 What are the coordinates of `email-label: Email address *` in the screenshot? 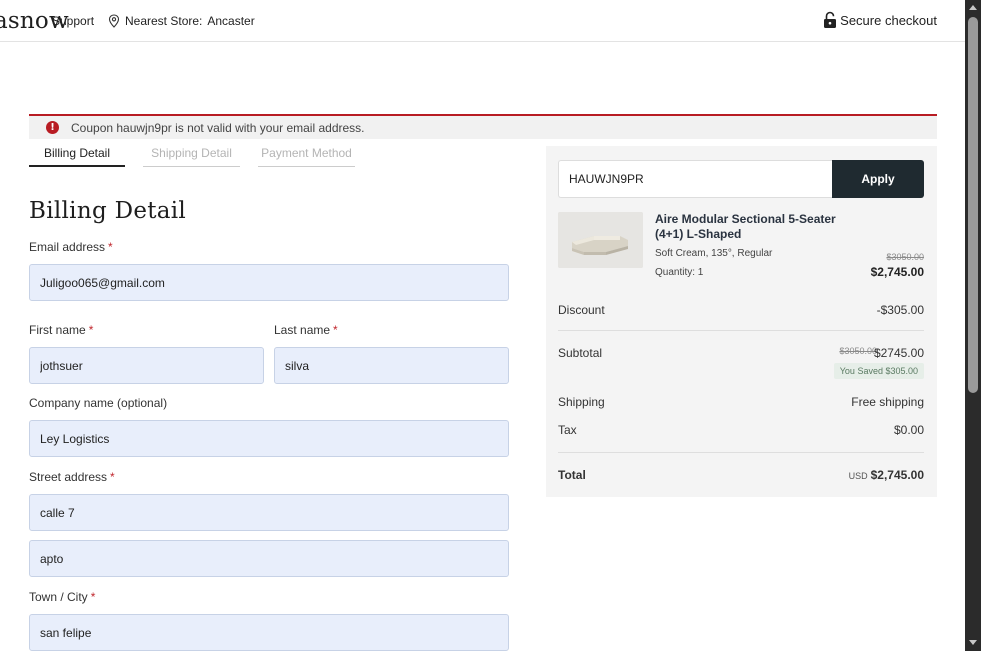 It's located at (71, 247).